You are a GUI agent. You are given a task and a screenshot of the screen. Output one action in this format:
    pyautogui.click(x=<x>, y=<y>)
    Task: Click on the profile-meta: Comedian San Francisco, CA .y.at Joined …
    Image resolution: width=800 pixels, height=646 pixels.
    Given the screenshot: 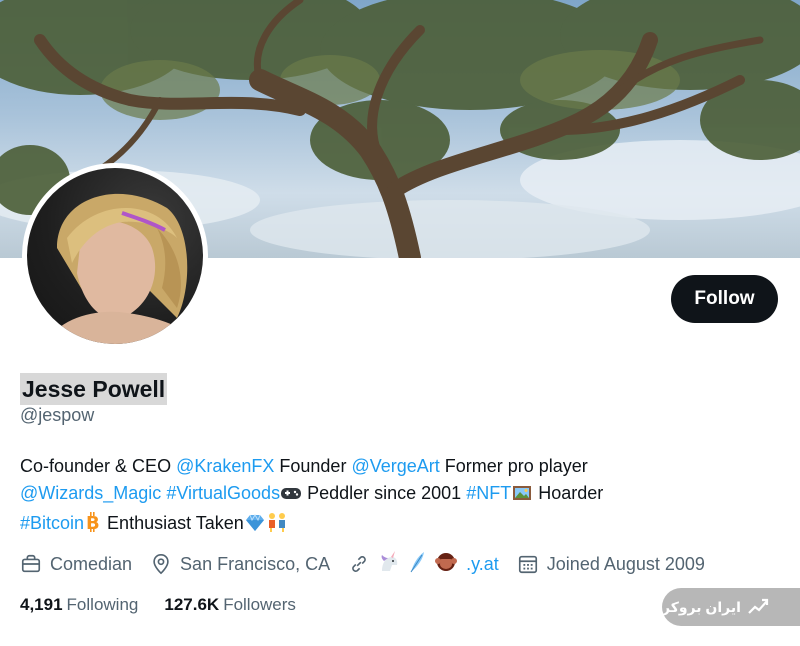 What is the action you would take?
    pyautogui.click(x=371, y=564)
    